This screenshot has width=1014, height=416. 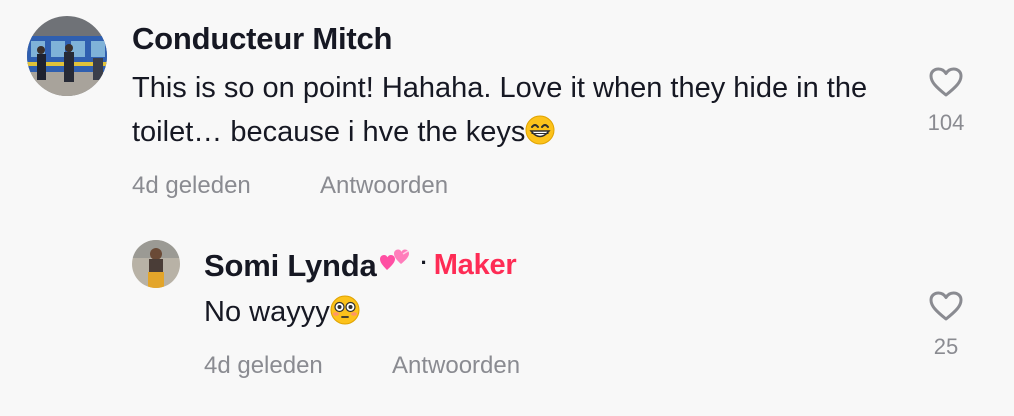 I want to click on grinning-face-with-smiling-eyes-icon, so click(x=540, y=136).